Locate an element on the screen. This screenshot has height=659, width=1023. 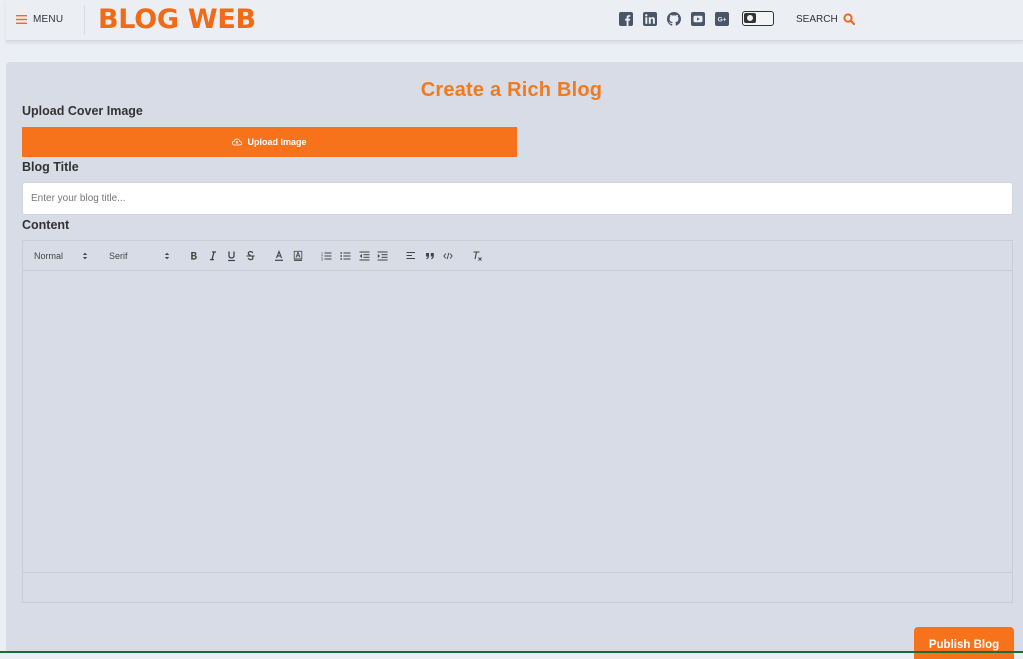
content-label: Content is located at coordinates (46, 225).